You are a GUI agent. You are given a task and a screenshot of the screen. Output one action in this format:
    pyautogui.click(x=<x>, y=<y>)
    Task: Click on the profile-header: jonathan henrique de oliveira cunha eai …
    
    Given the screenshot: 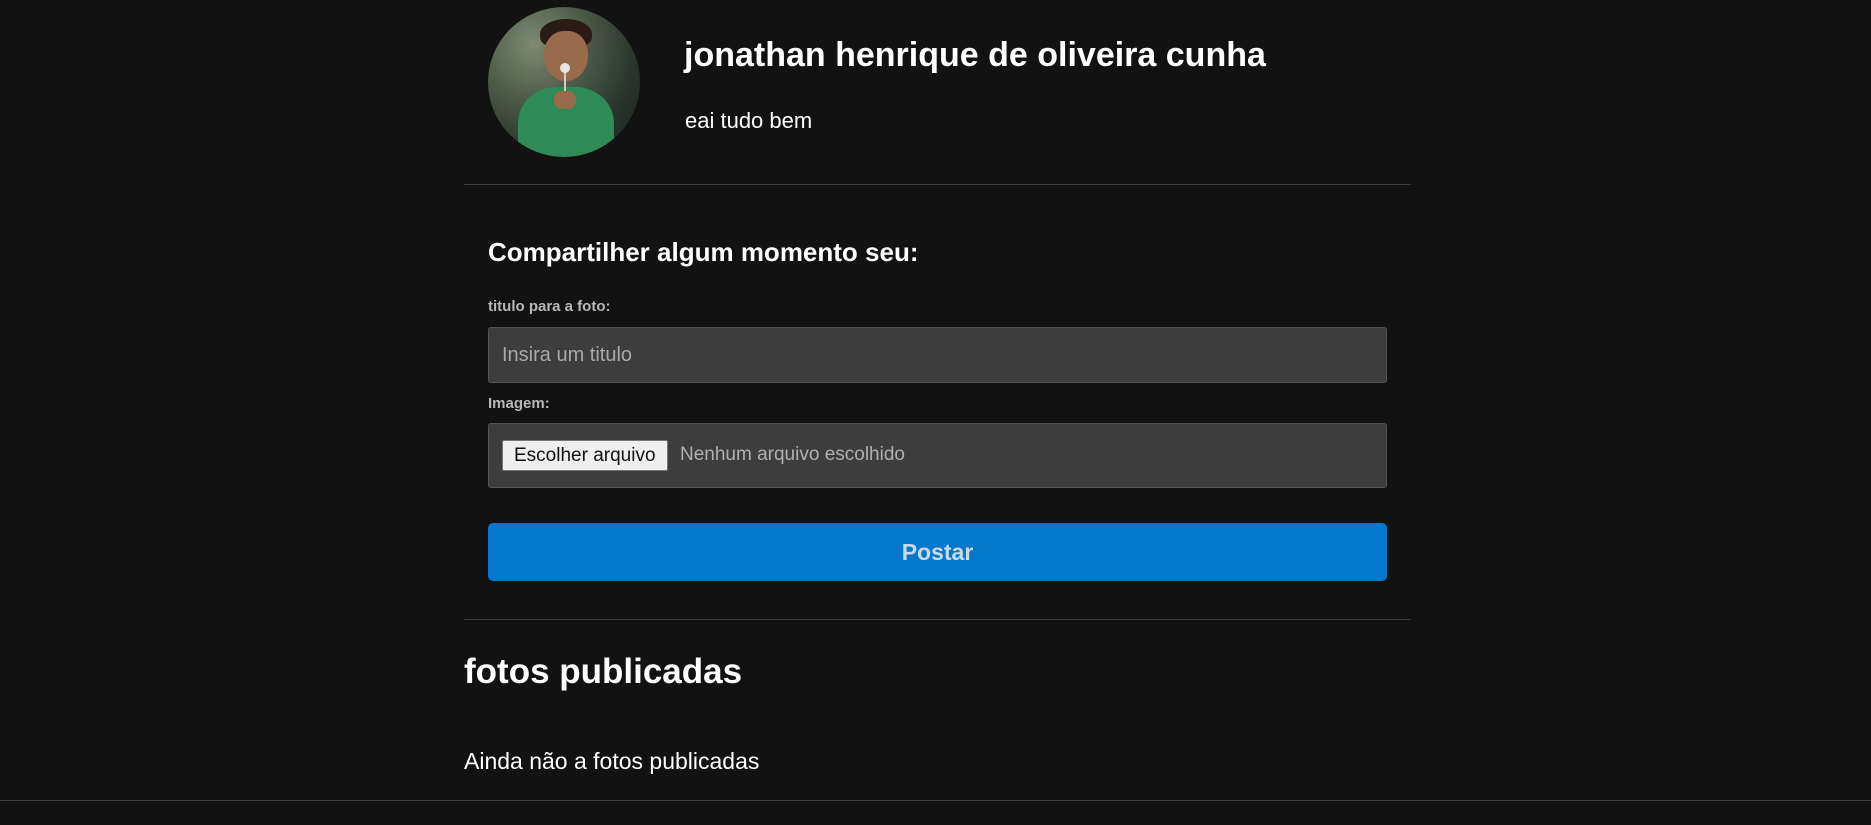 What is the action you would take?
    pyautogui.click(x=937, y=92)
    